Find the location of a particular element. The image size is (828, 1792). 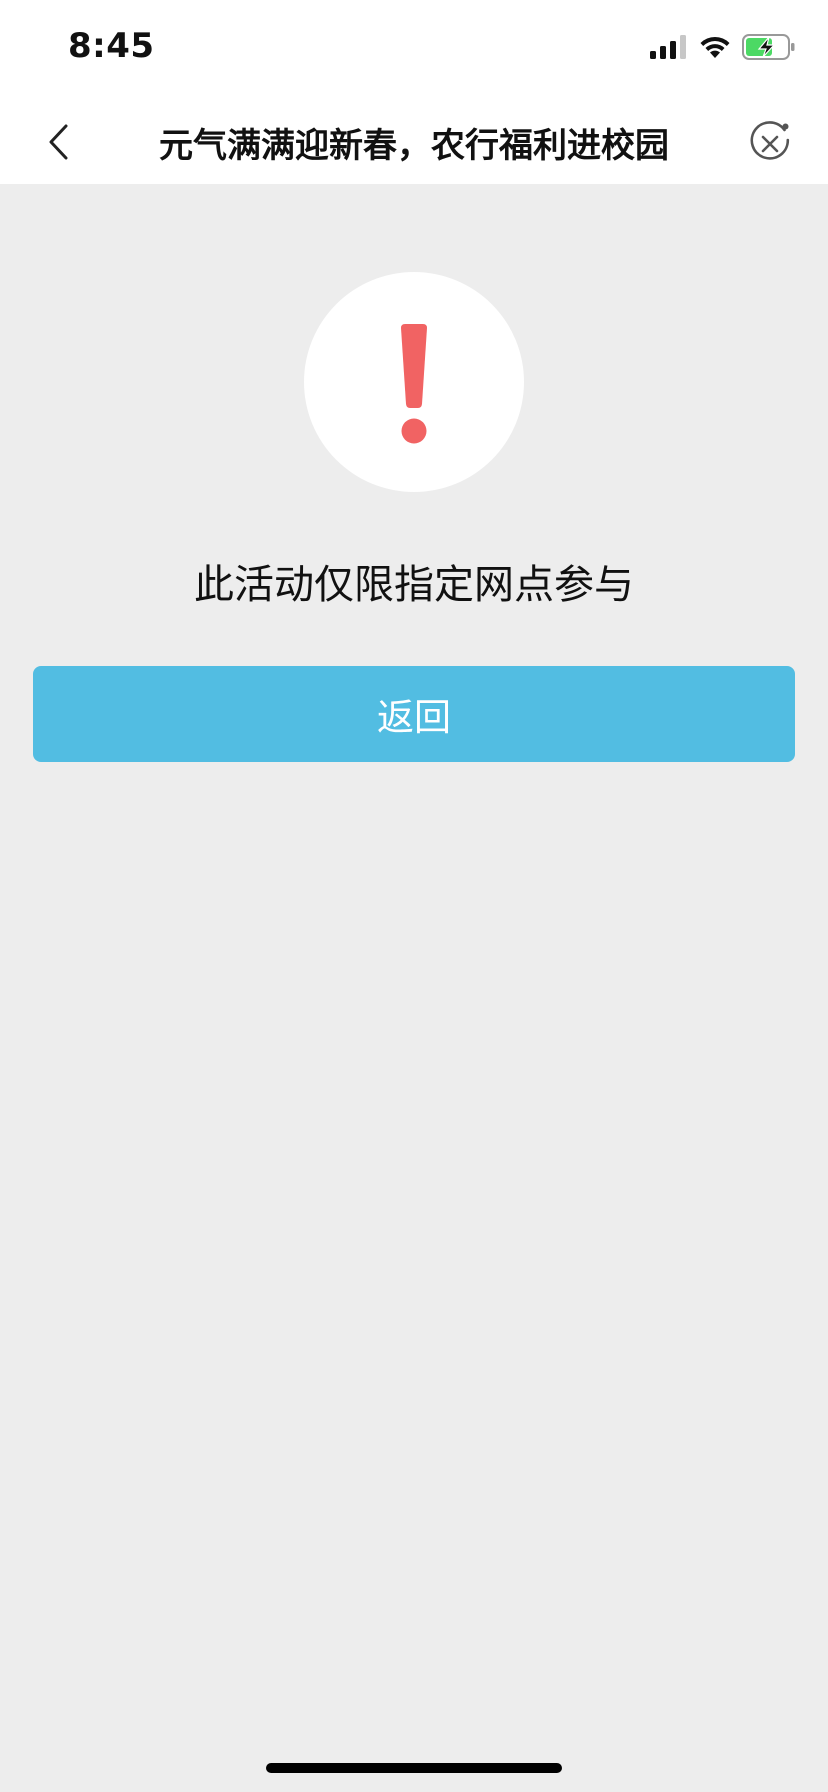

status-time: 8:45 is located at coordinates (111, 46).